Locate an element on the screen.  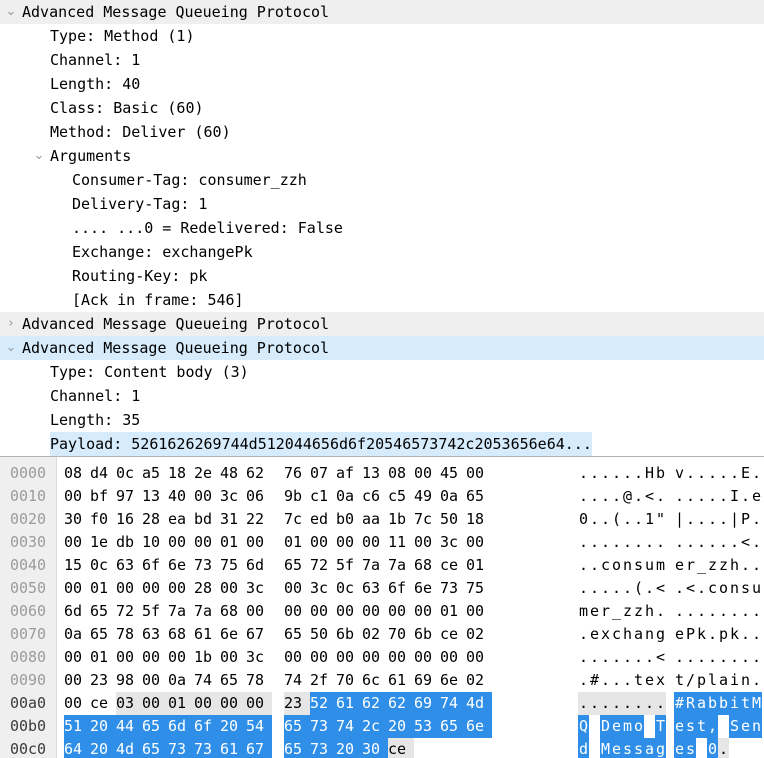
hex-byte: 78 is located at coordinates (259, 680).